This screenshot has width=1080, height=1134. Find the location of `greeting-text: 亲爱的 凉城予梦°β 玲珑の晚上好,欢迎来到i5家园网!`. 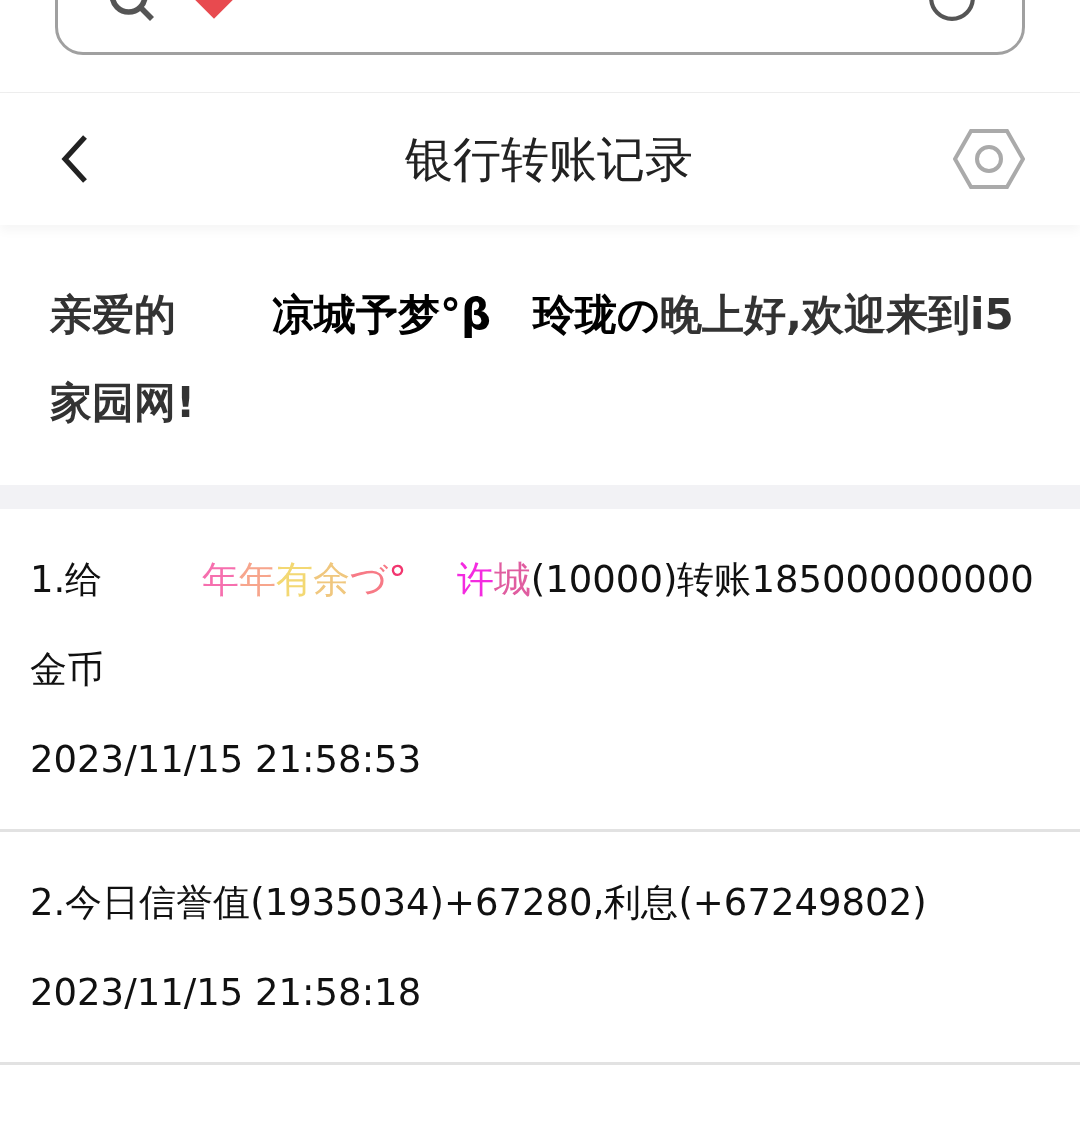

greeting-text: 亲爱的 凉城予梦°β 玲珑の晚上好,欢迎来到i5家园网! is located at coordinates (532, 359).